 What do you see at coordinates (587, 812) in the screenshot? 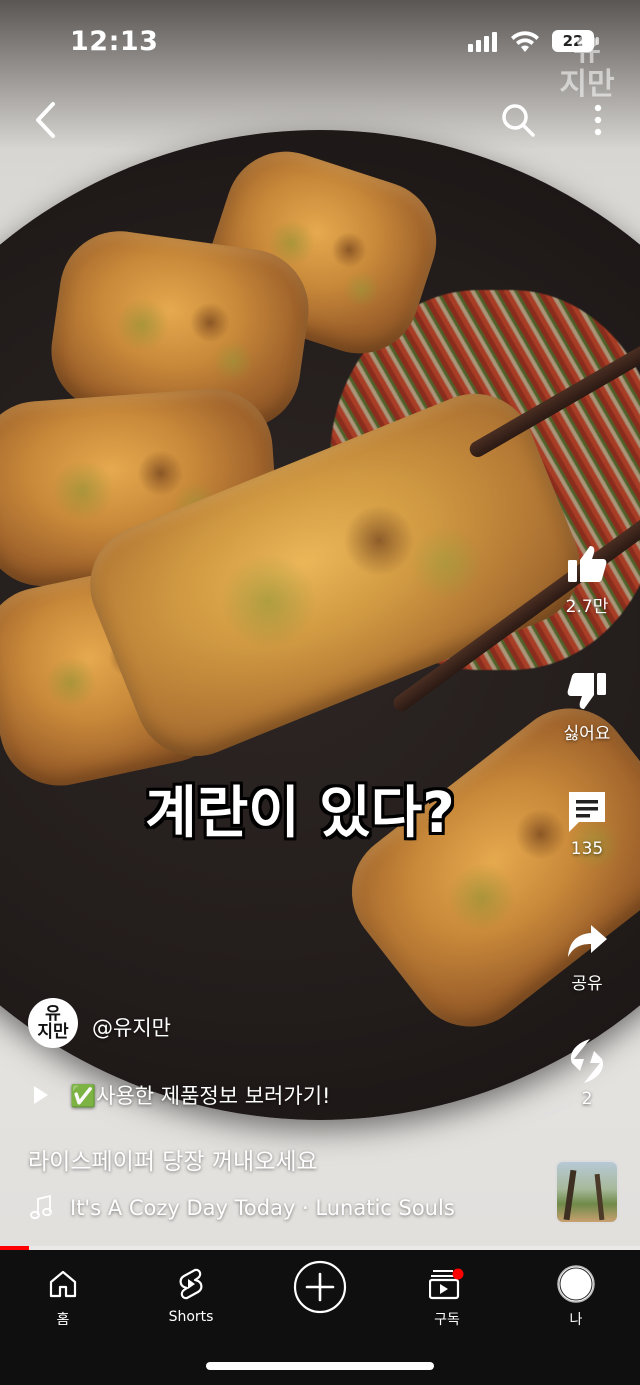
I see `comment-icon` at bounding box center [587, 812].